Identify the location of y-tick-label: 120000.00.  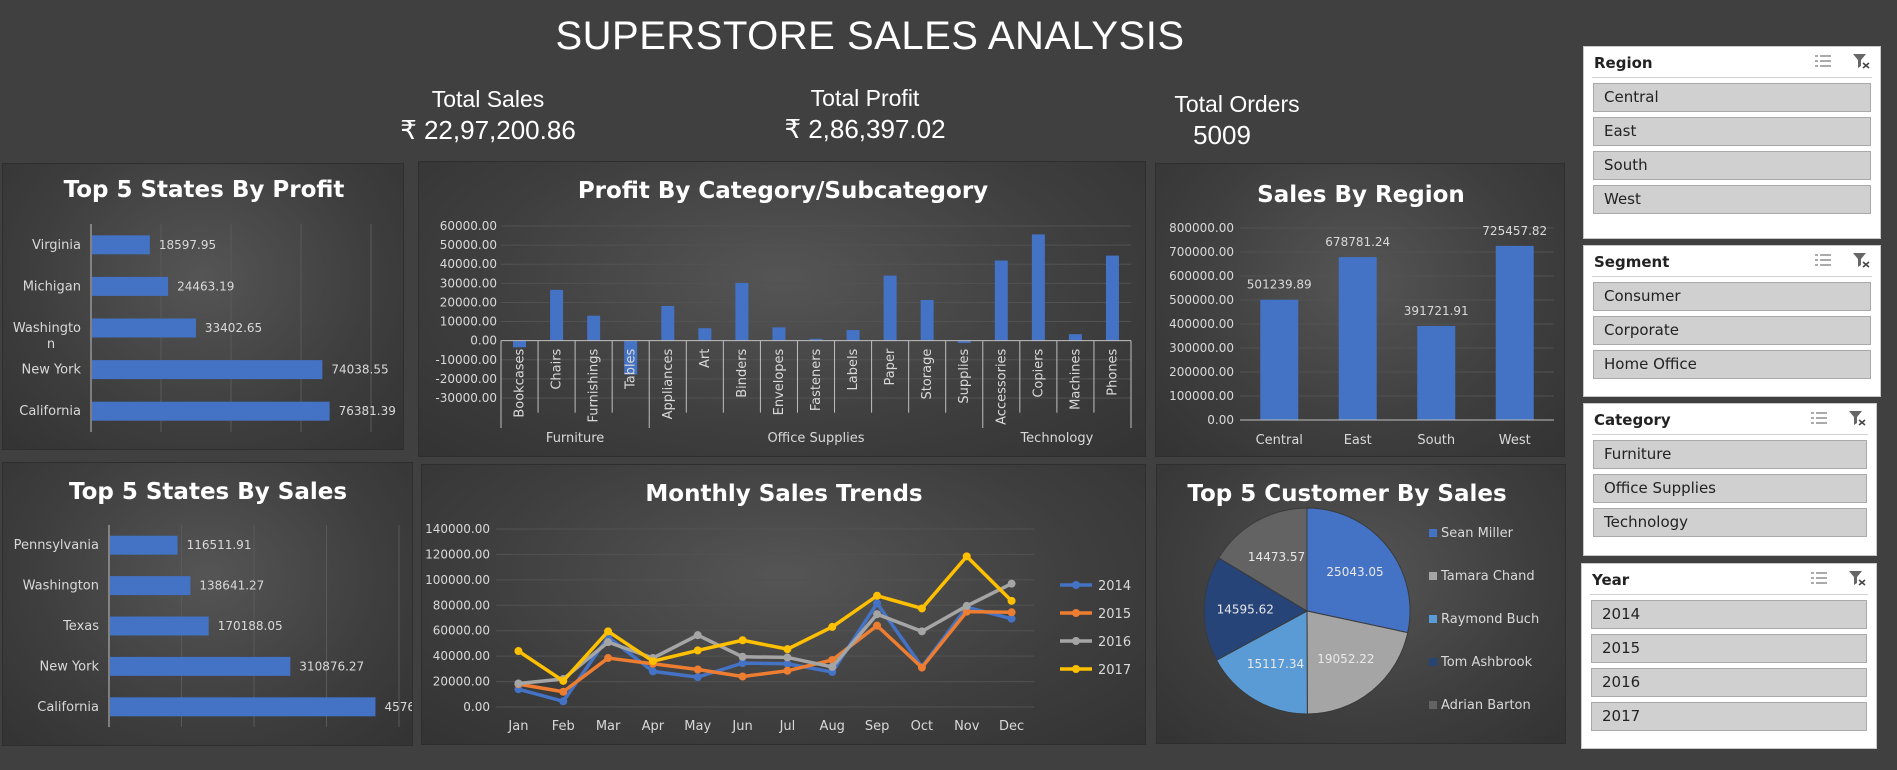
(457, 554).